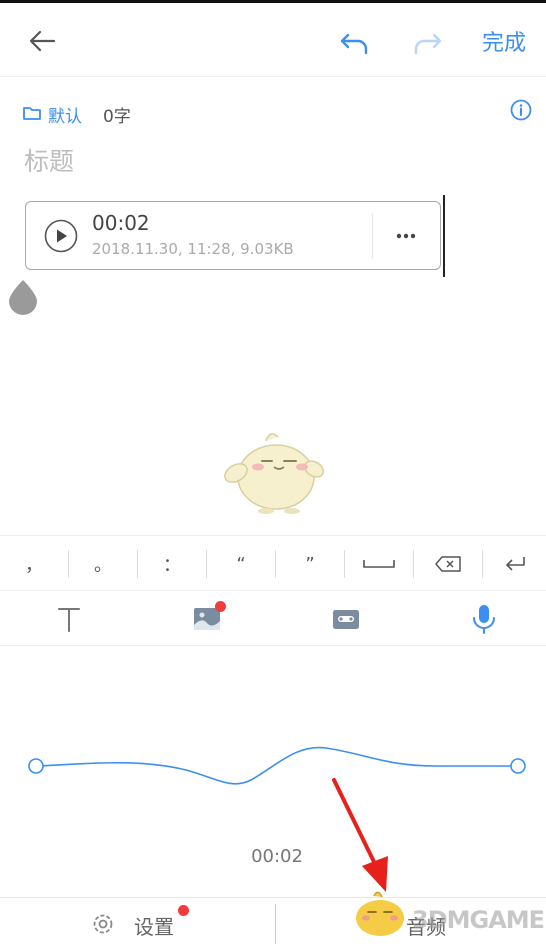 Image resolution: width=546 pixels, height=944 pixels. What do you see at coordinates (365, 836) in the screenshot?
I see `annotation-arrow` at bounding box center [365, 836].